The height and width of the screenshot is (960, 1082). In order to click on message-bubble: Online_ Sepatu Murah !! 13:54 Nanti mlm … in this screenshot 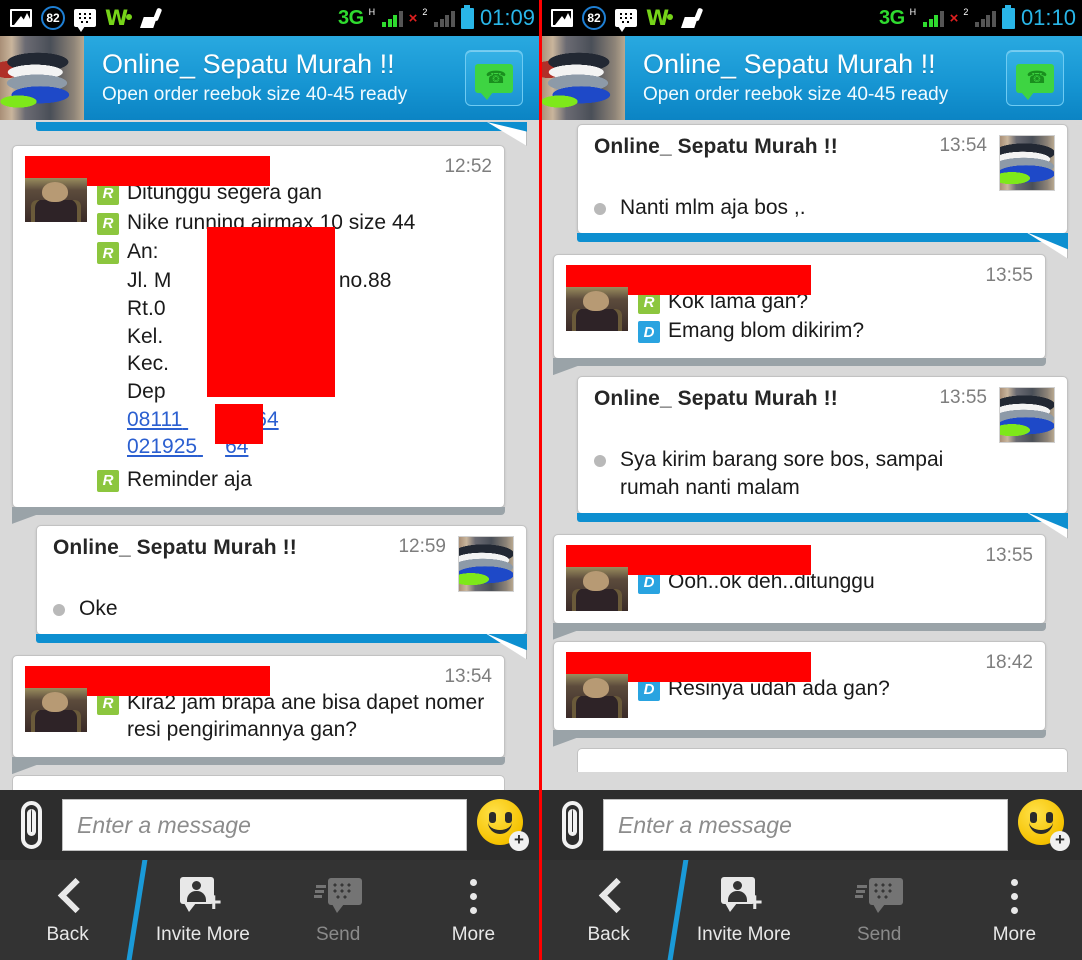, I will do `click(822, 183)`.